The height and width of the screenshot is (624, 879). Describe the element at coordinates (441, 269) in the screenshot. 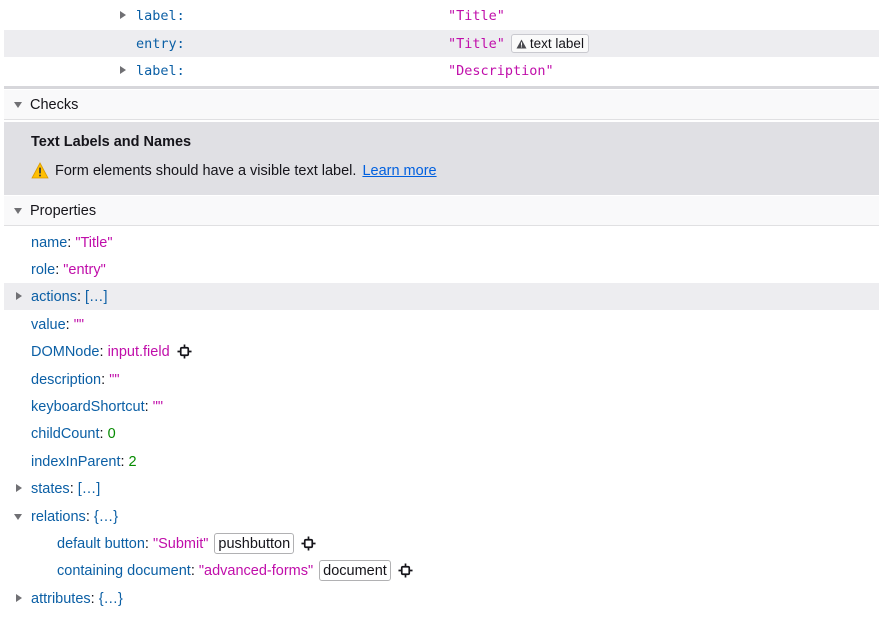

I see `prop-row-role: role: "entry"` at that location.